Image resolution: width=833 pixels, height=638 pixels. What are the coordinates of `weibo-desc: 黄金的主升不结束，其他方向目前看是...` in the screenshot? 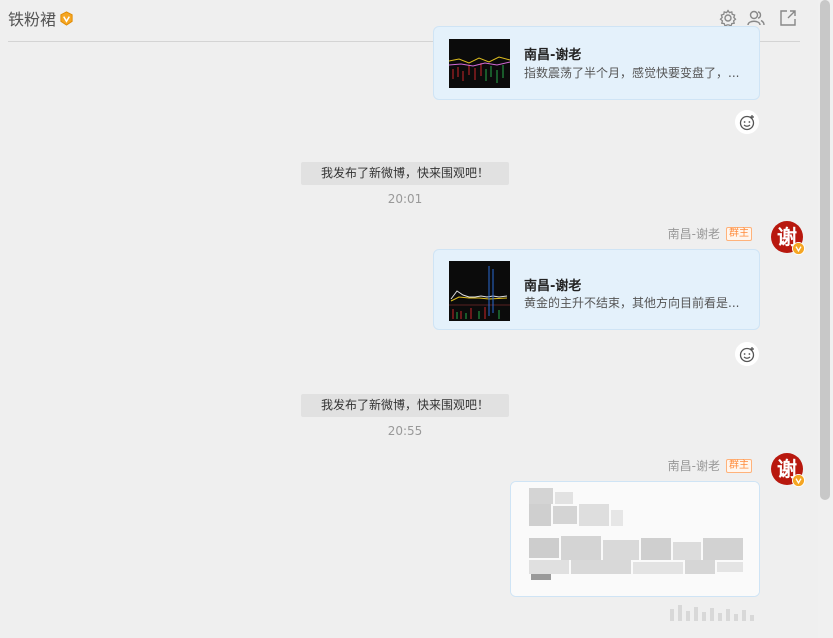 It's located at (632, 303).